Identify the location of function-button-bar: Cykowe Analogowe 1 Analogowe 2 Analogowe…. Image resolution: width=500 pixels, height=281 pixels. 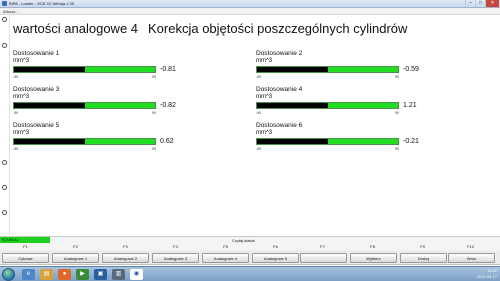
(250, 257).